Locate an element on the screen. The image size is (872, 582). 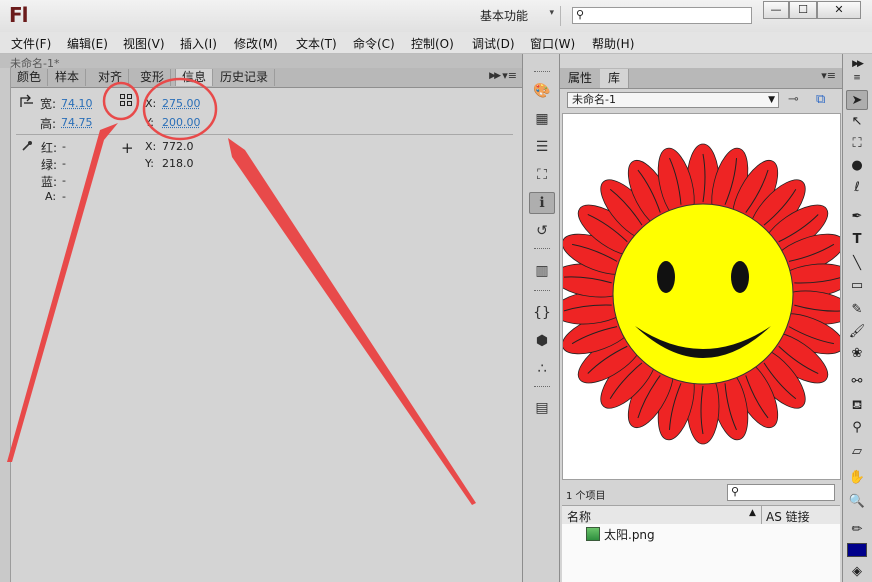
eyedropper-icon is located at coordinates (27, 146).